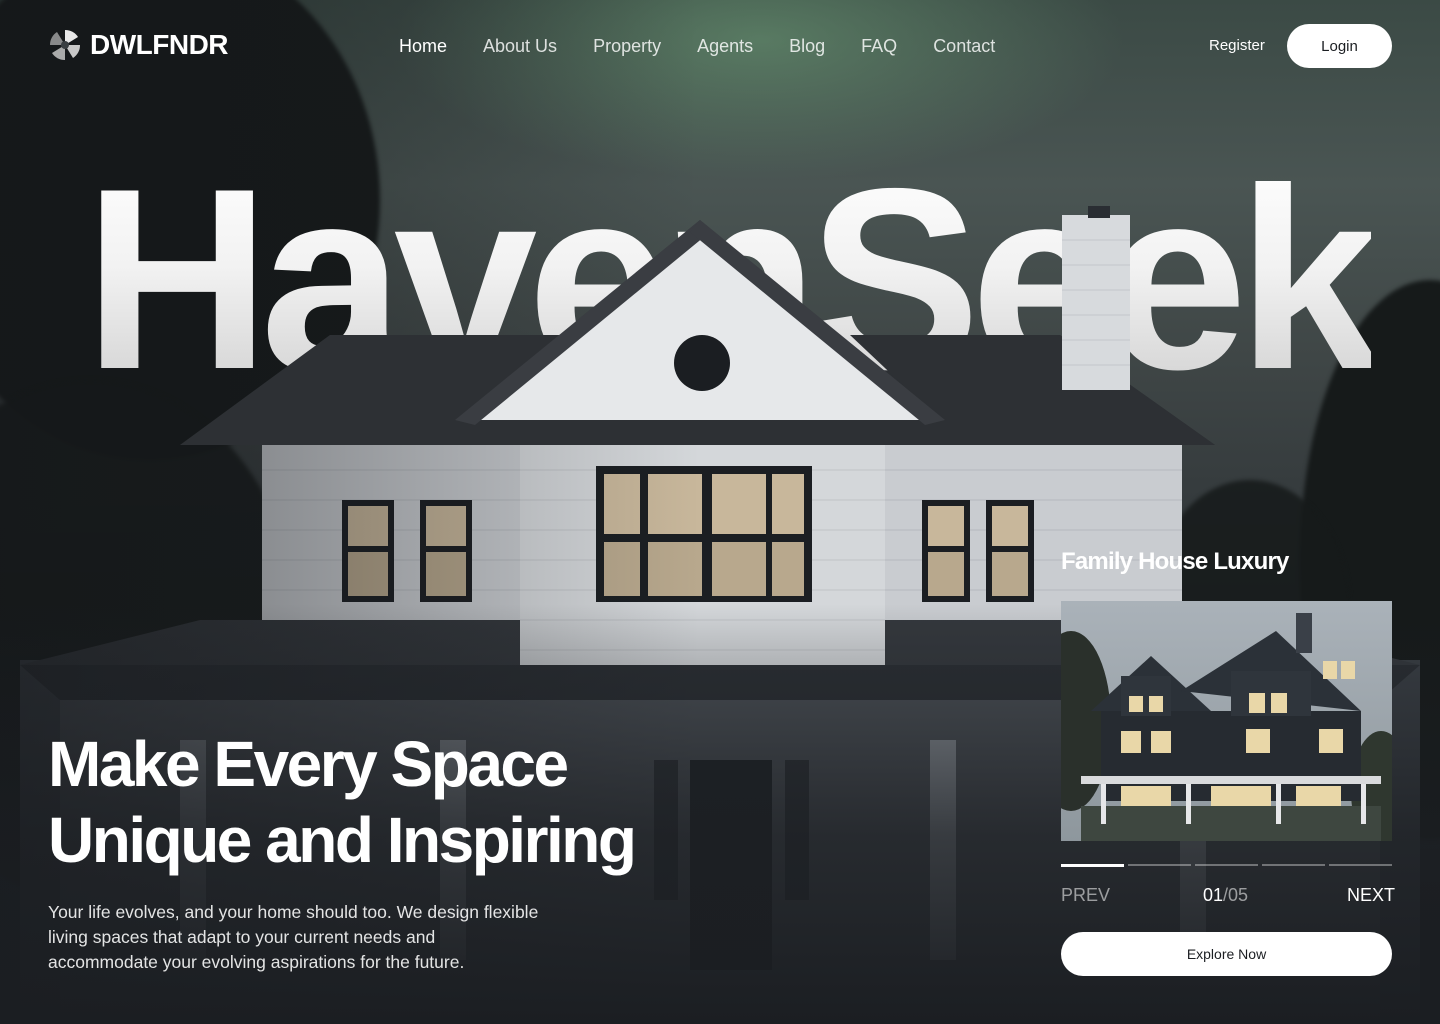 The image size is (1440, 1024). I want to click on next-button: NEXT, so click(1371, 895).